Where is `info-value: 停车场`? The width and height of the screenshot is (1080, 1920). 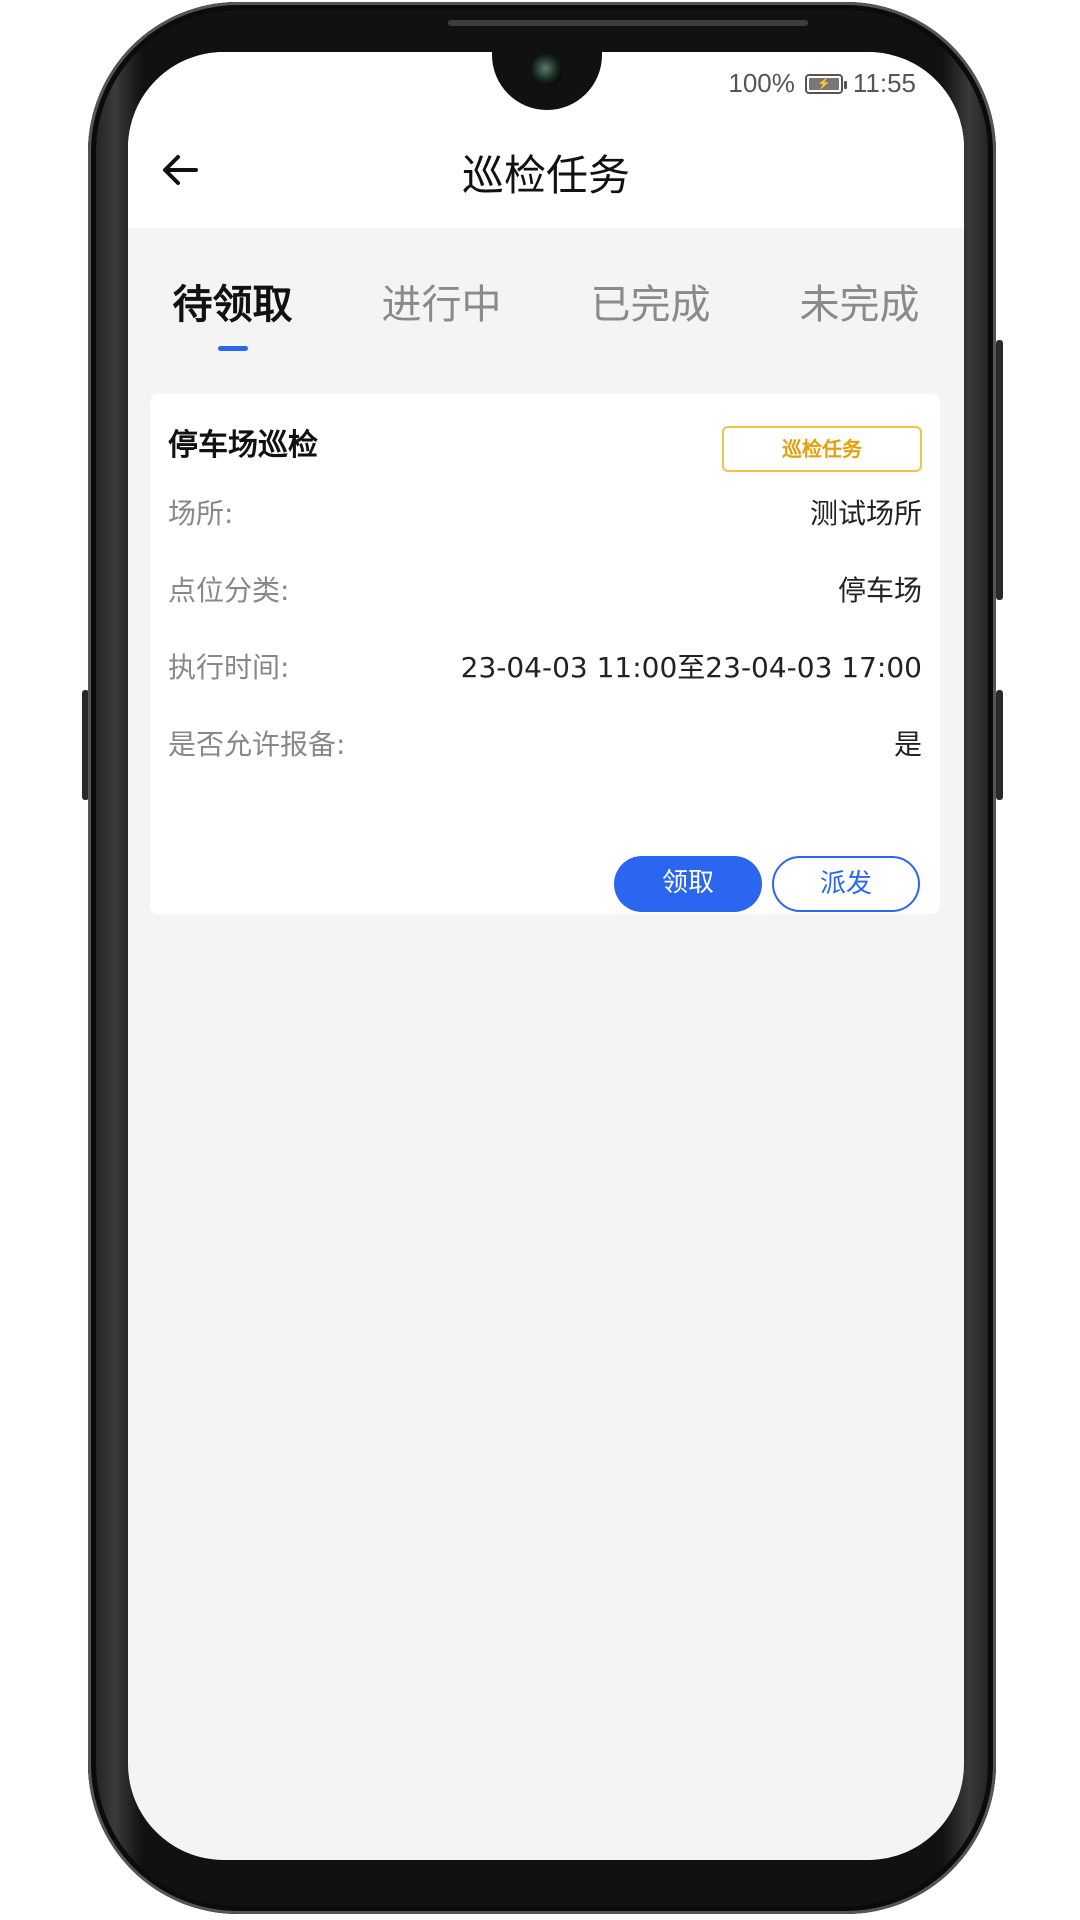
info-value: 停车场 is located at coordinates (879, 590).